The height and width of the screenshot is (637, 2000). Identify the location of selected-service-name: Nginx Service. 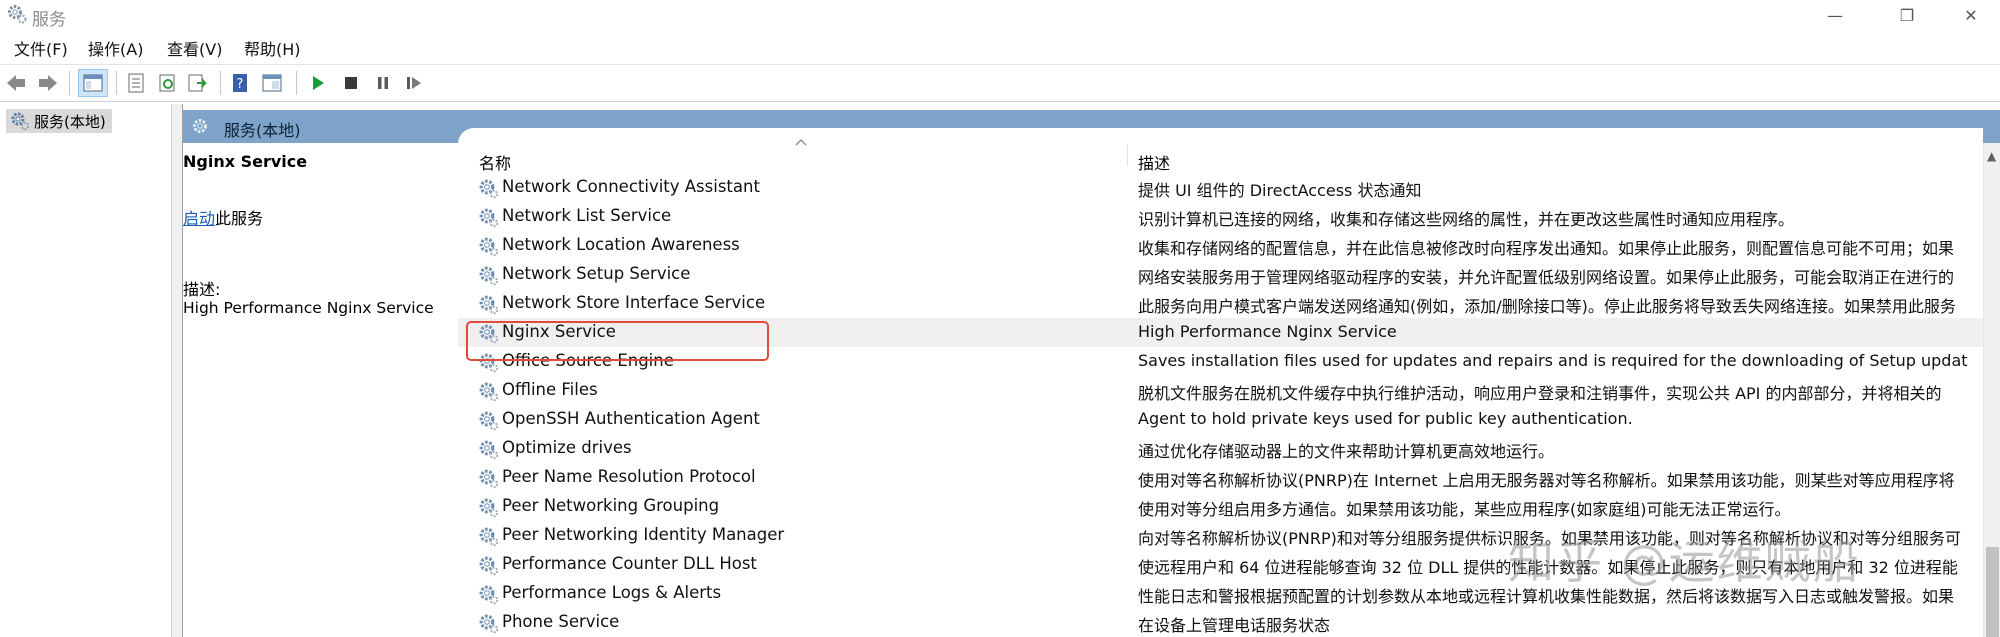
(245, 161).